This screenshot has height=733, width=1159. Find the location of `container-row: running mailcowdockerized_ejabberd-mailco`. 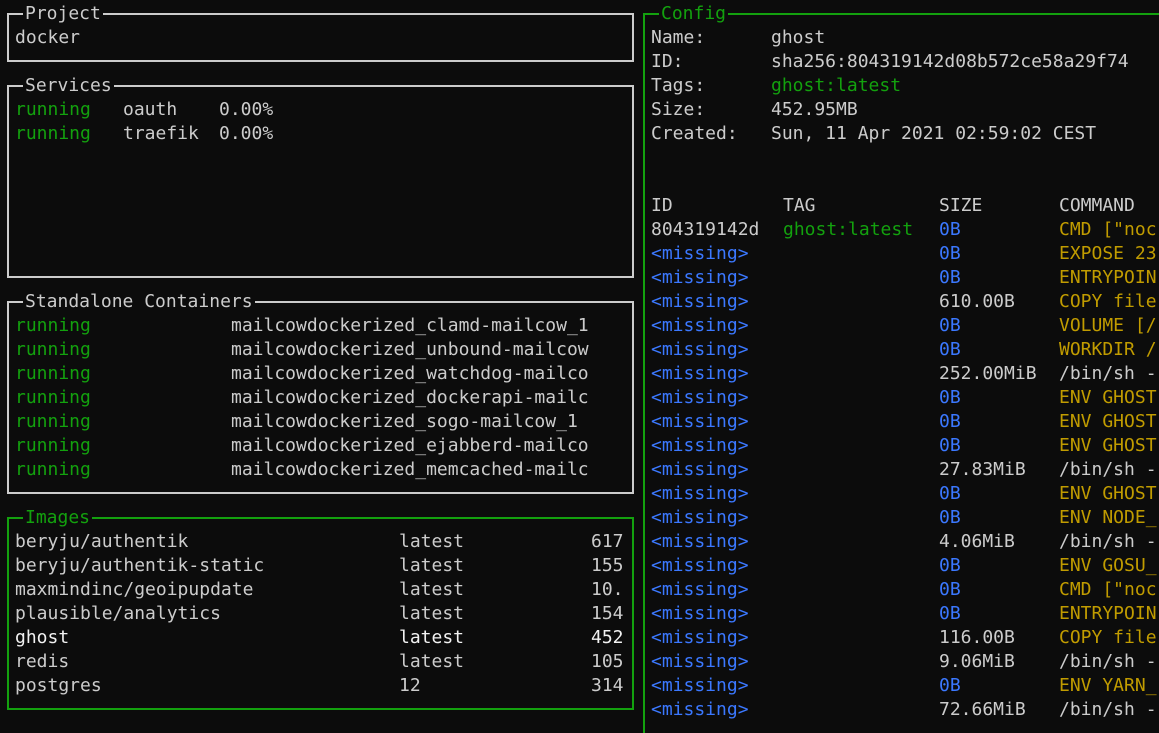

container-row: running mailcowdockerized_ejabberd-mailco is located at coordinates (323, 446).